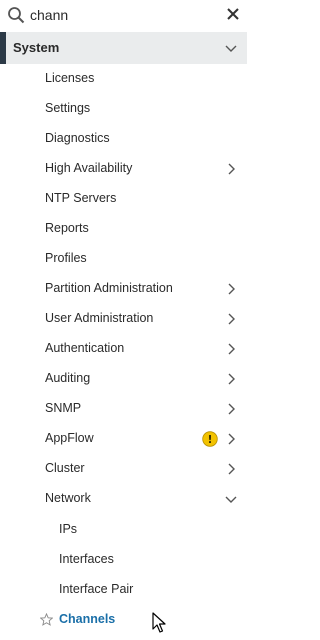 This screenshot has height=640, width=320. I want to click on nav-item-ntp-servers: NTP Servers, so click(123, 199).